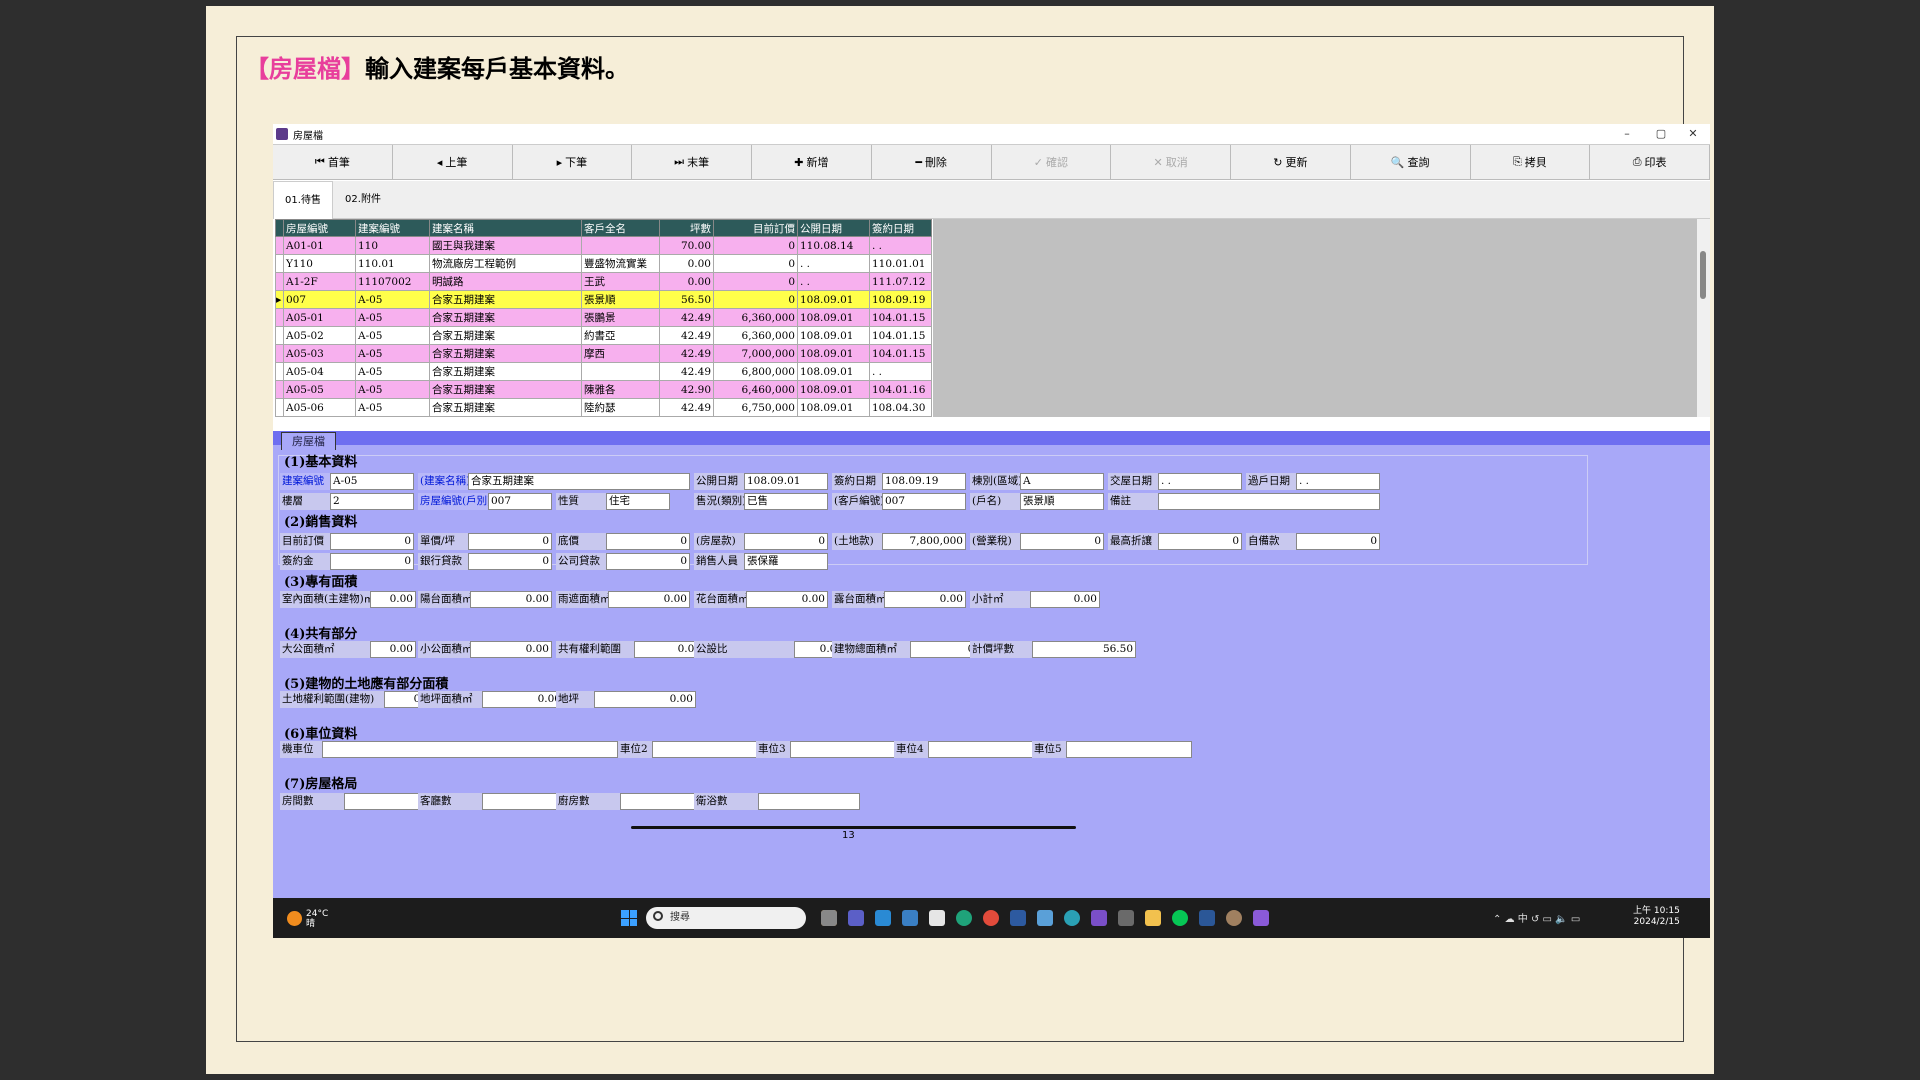  What do you see at coordinates (648, 541) in the screenshot?
I see `base-price-input: 0` at bounding box center [648, 541].